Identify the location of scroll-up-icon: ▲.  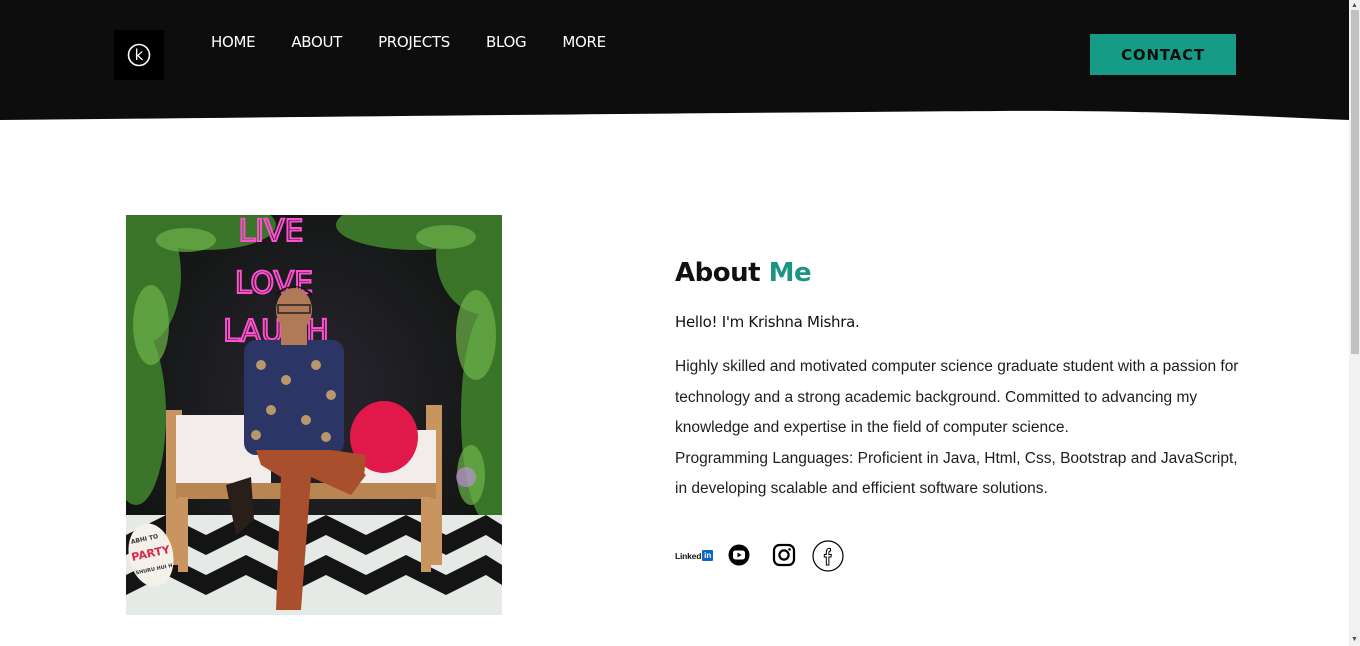
(1354, 6).